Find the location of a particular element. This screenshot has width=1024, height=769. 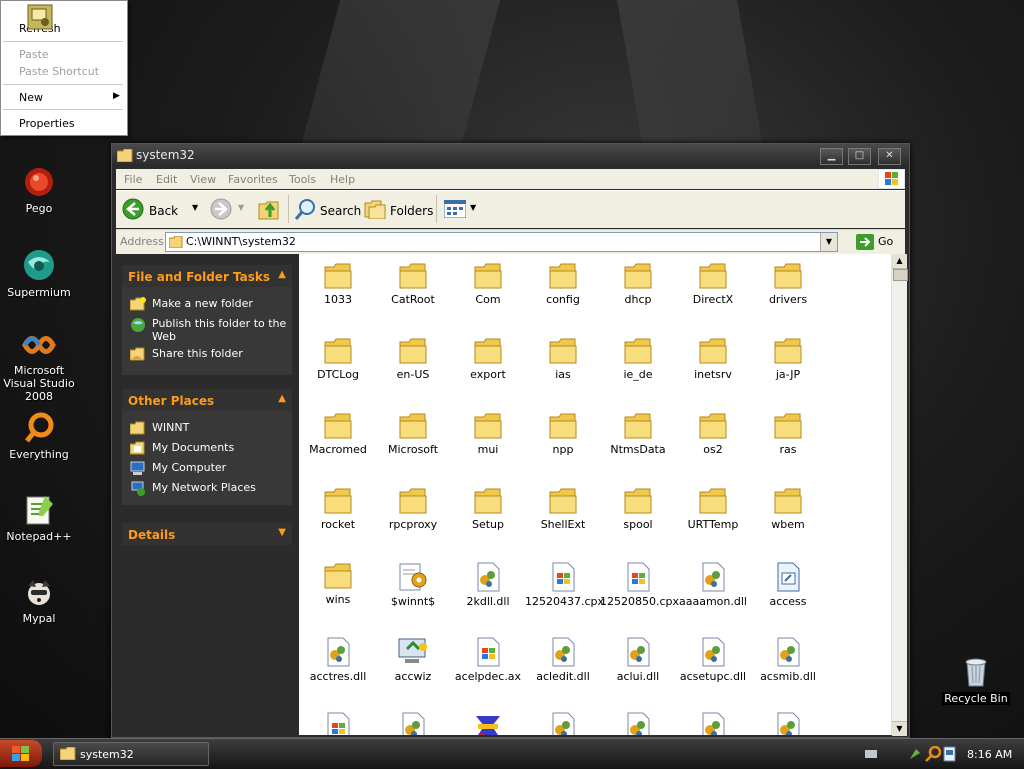

maximize-button: □ is located at coordinates (859, 156).